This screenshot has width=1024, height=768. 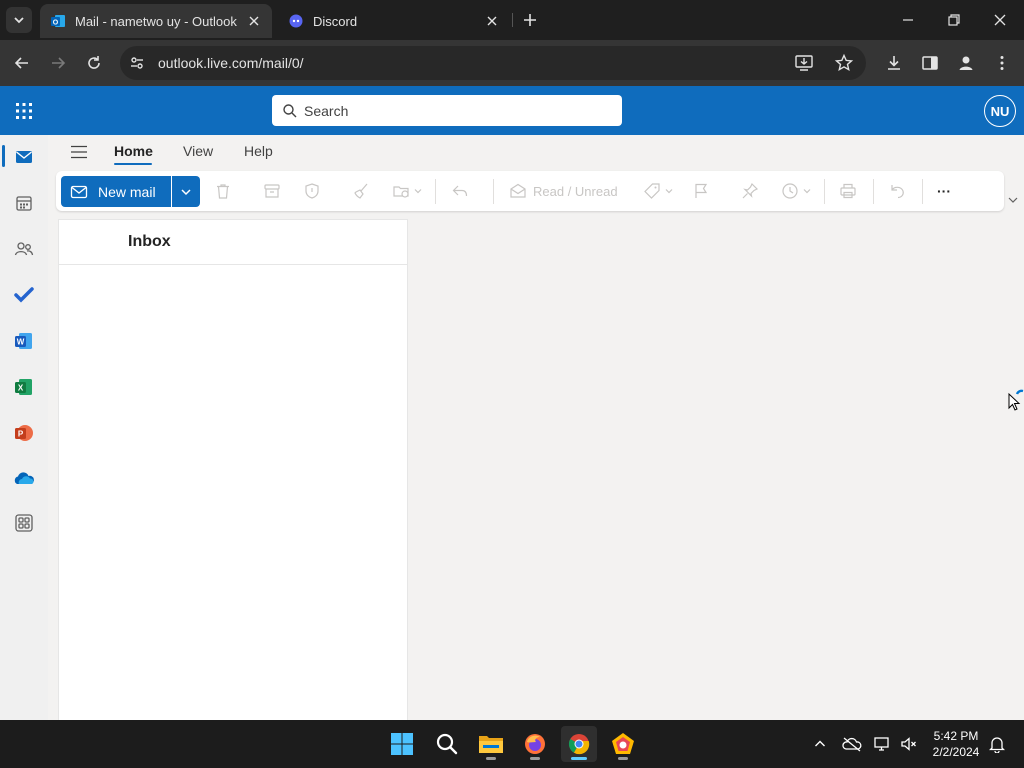 What do you see at coordinates (848, 191) in the screenshot?
I see `print-button` at bounding box center [848, 191].